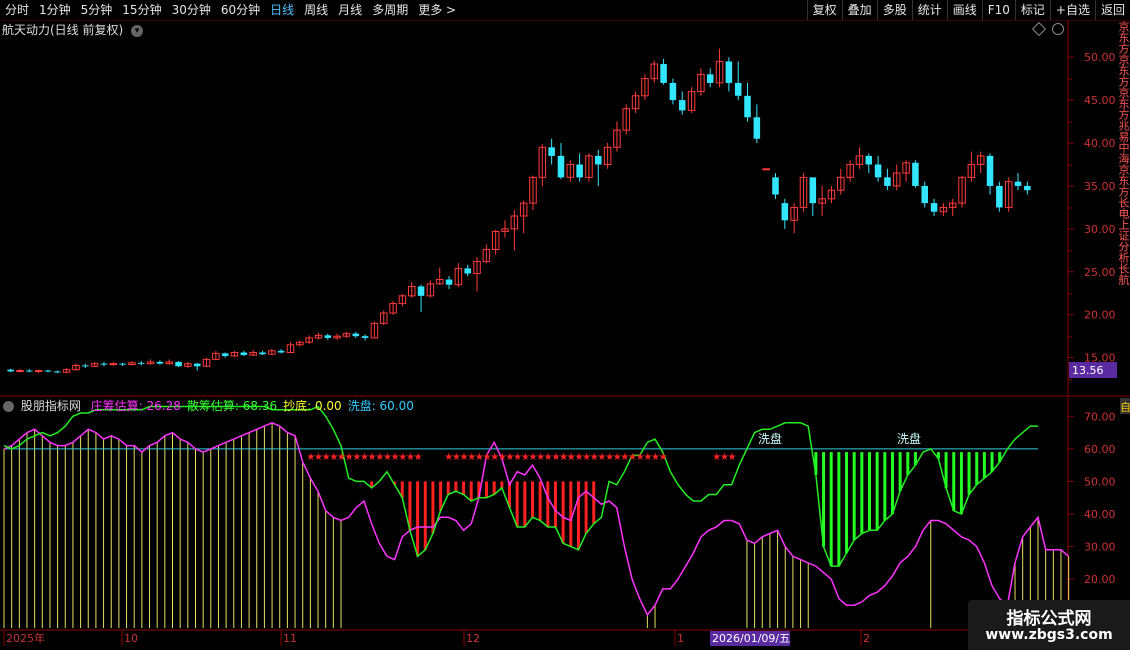 The width and height of the screenshot is (1130, 650). Describe the element at coordinates (1049, 635) in the screenshot. I see `watermark-line2: www.zbgs3.com` at that location.